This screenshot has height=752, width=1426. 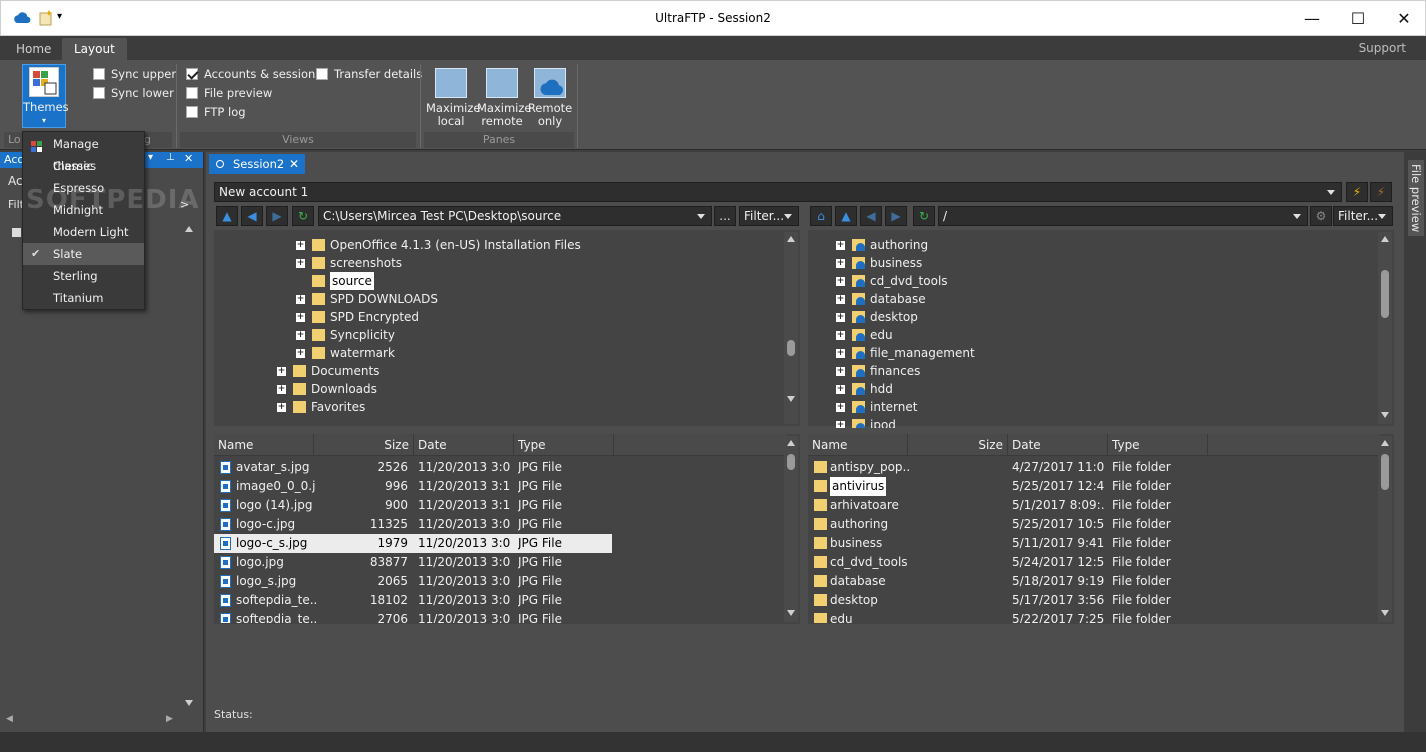 I want to click on close-button: ✕, so click(x=1403, y=18).